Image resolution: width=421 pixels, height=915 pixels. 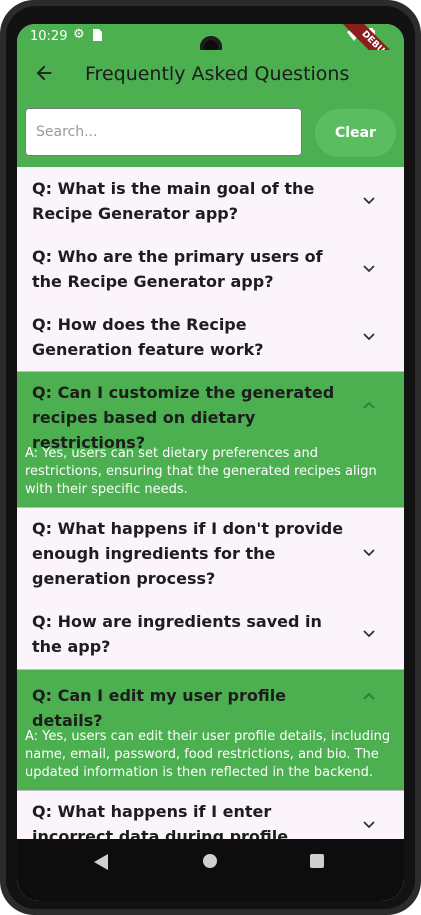 I want to click on arrow-back-icon, so click(x=44, y=73).